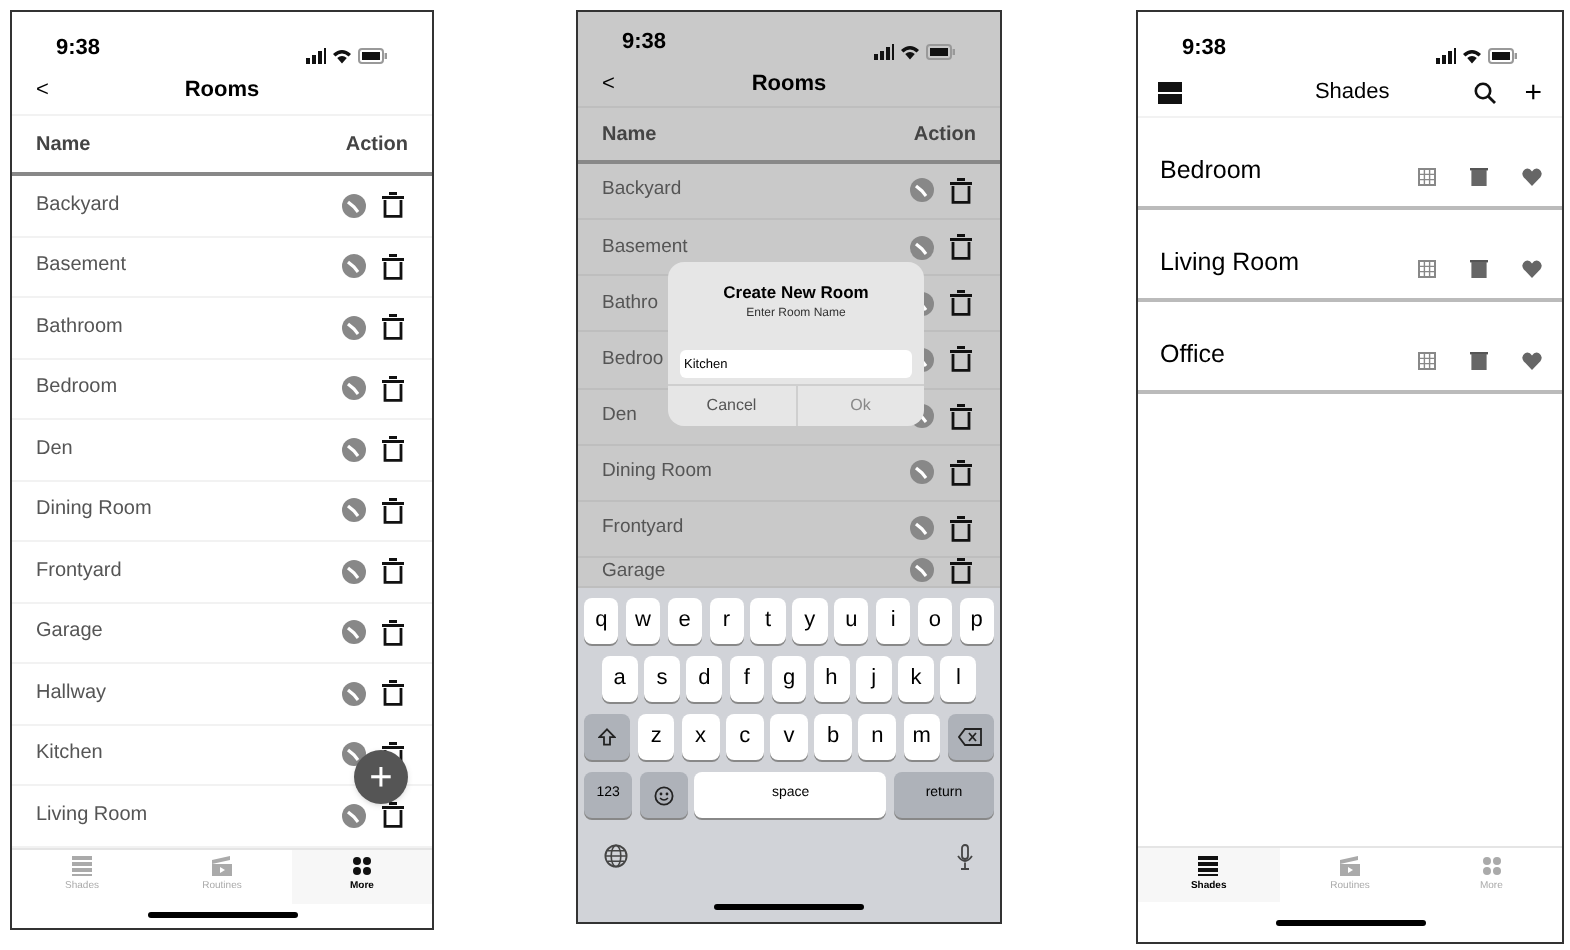 This screenshot has height=950, width=1570. Describe the element at coordinates (700, 737) in the screenshot. I see `keyboard-key: x` at that location.